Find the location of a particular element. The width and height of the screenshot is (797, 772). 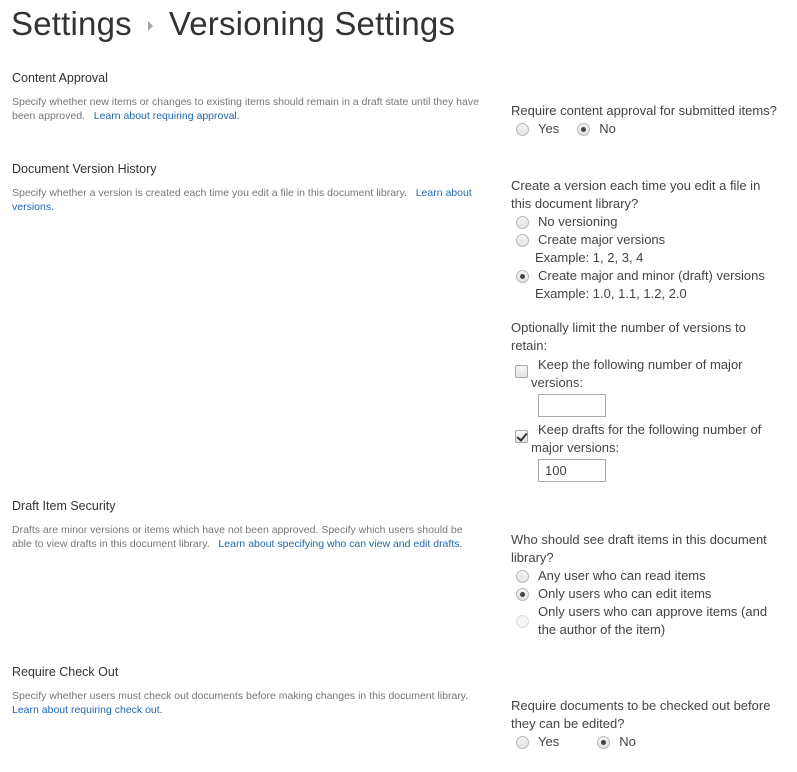

major-versions-option: Create major versions is located at coordinates (646, 240).